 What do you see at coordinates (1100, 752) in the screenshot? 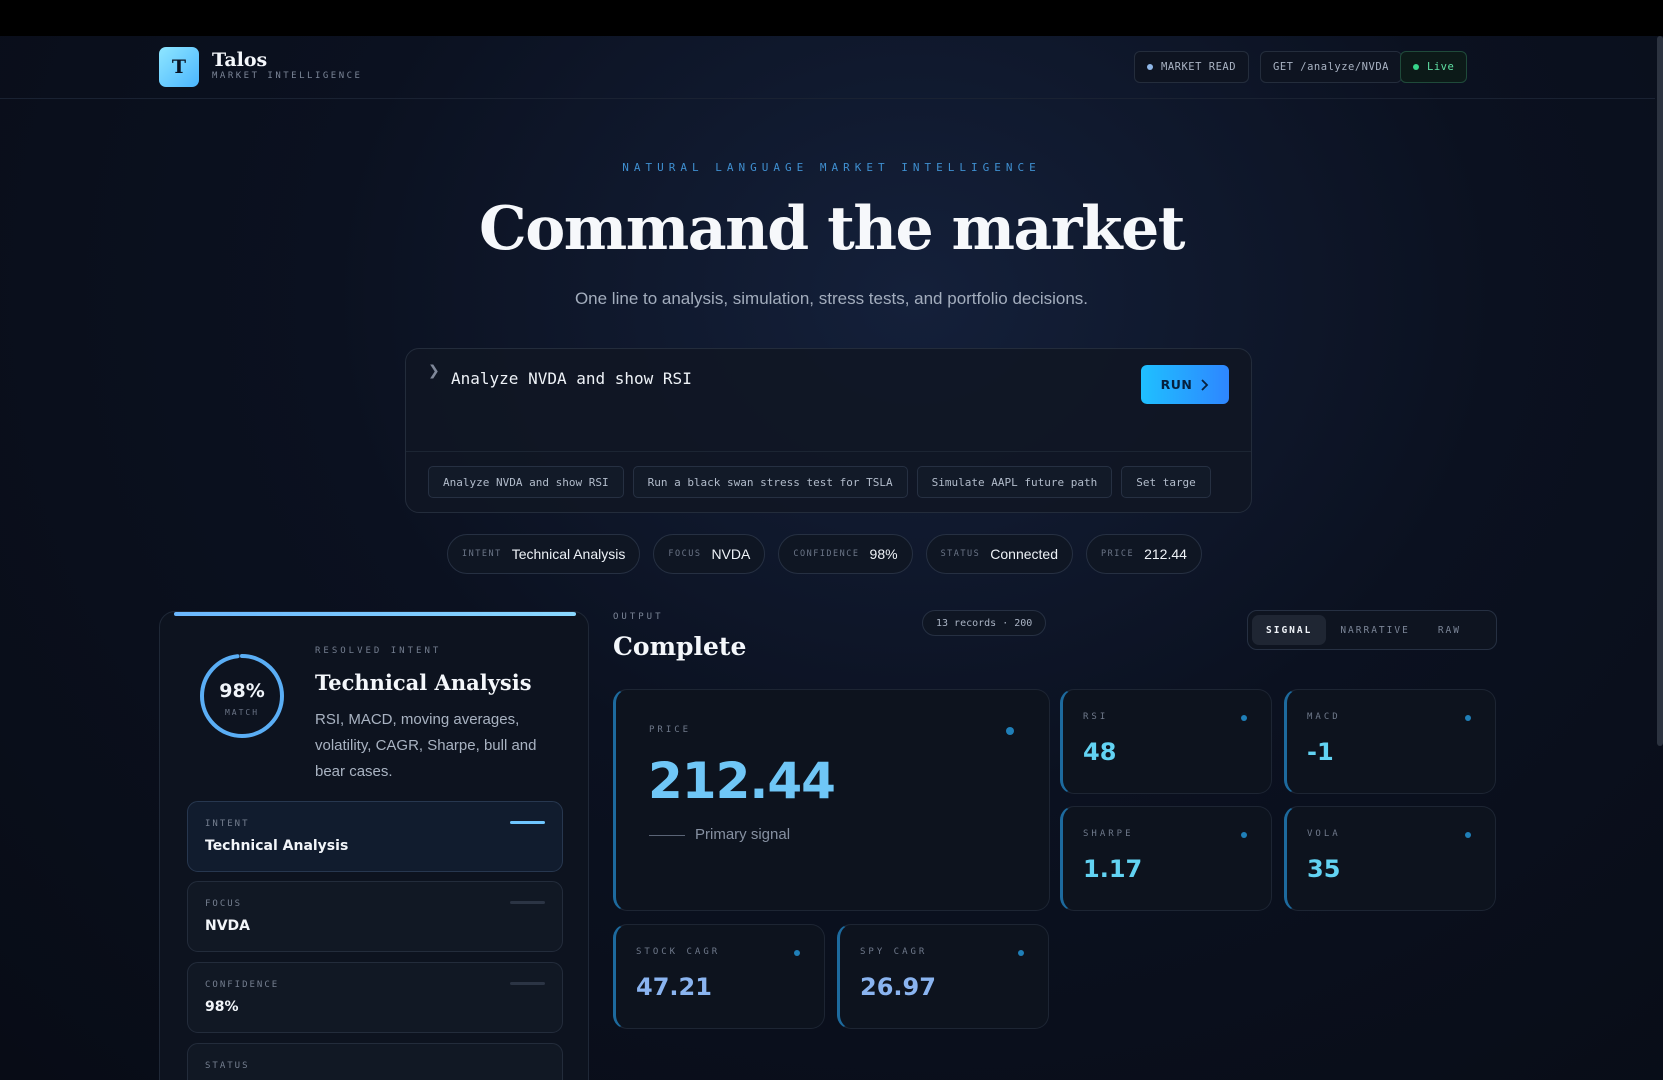
I see `metric-value: 48` at bounding box center [1100, 752].